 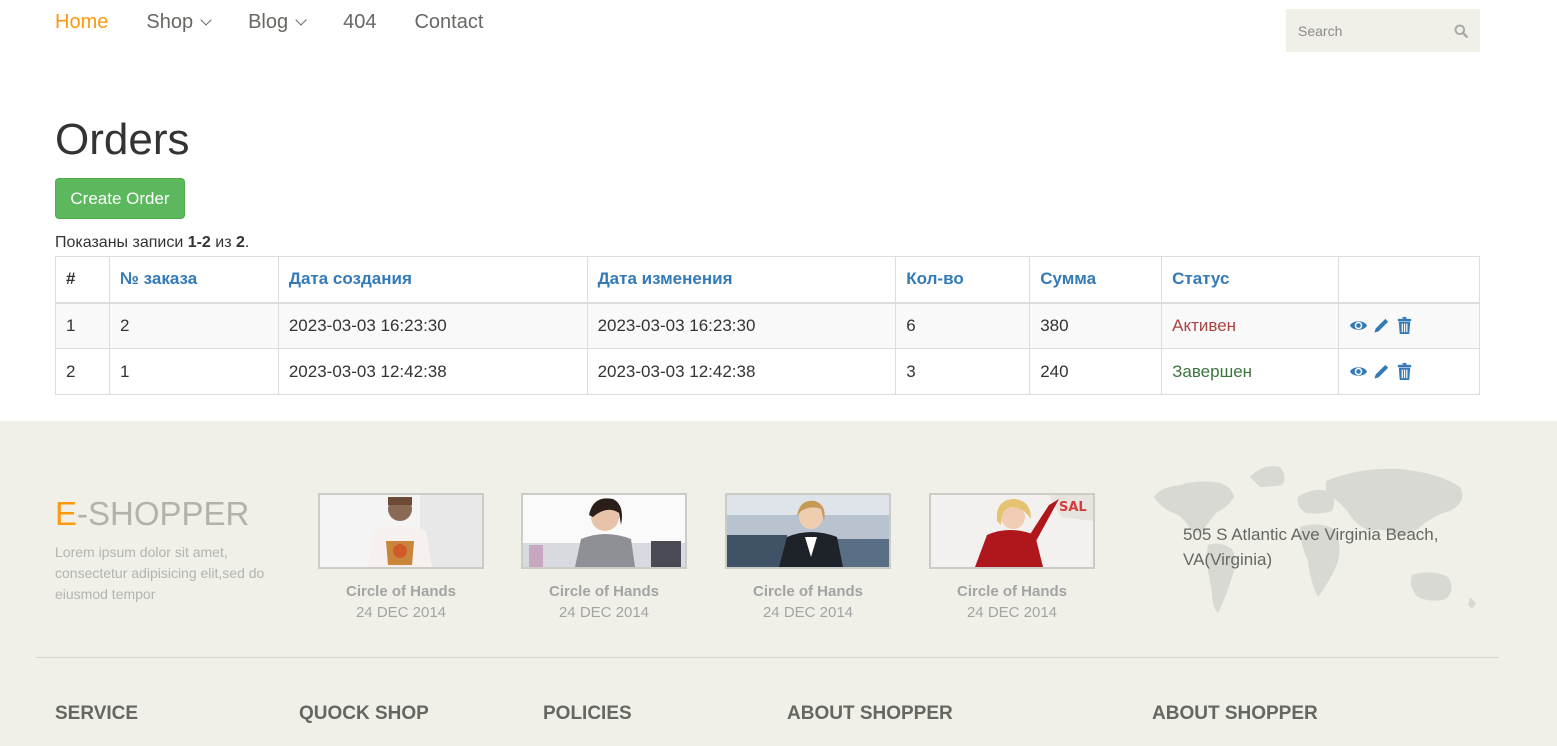 I want to click on cell-created: 2023-03-03 12:42:38, so click(x=432, y=371).